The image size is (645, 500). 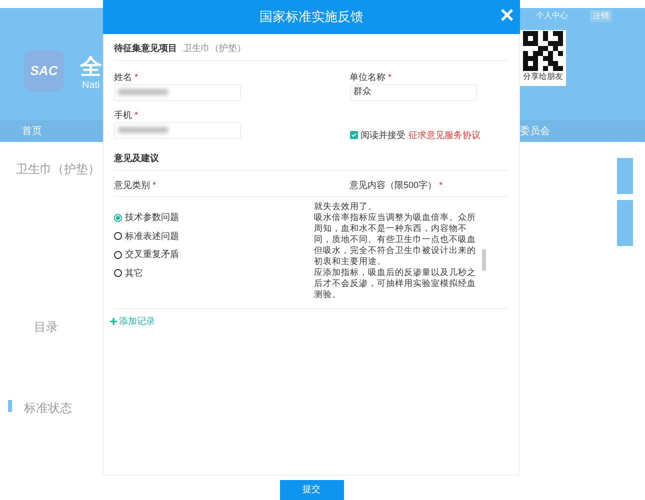 I want to click on project-name: 卫生巾（护垫）, so click(x=214, y=48).